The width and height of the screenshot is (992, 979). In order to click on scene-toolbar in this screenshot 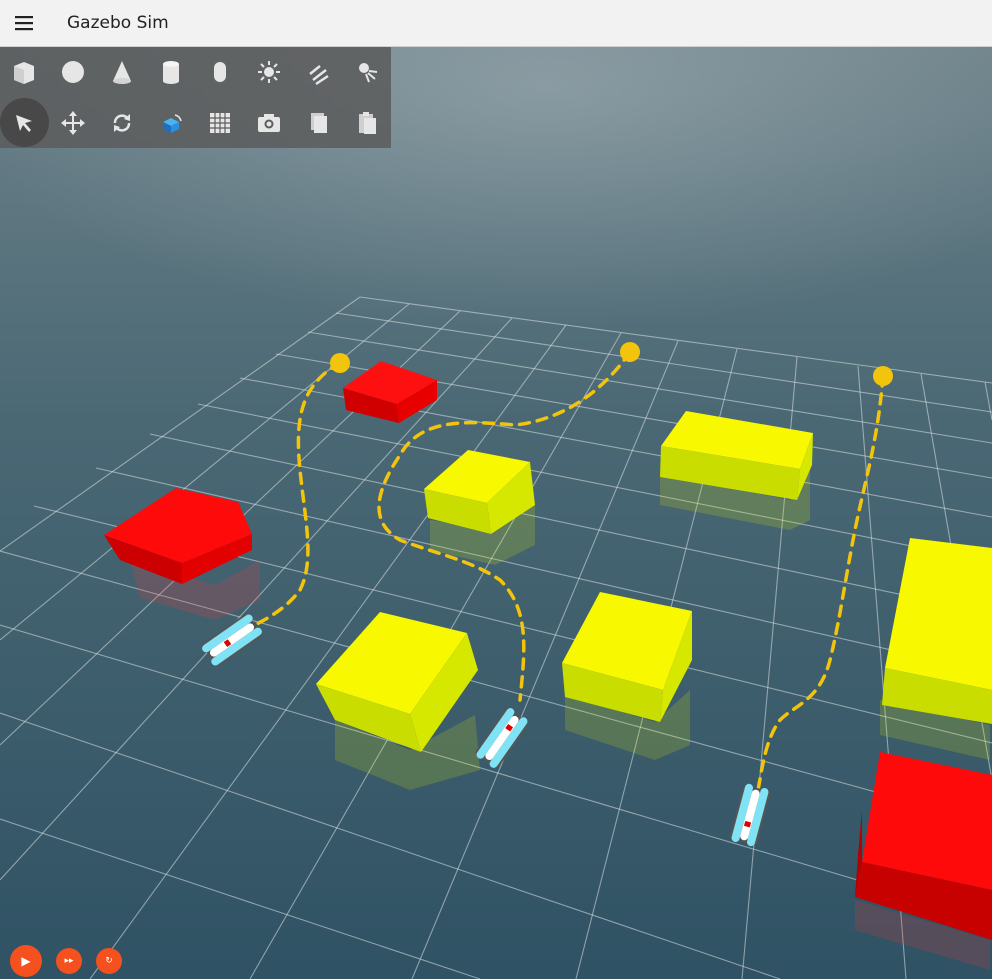, I will do `click(195, 97)`.